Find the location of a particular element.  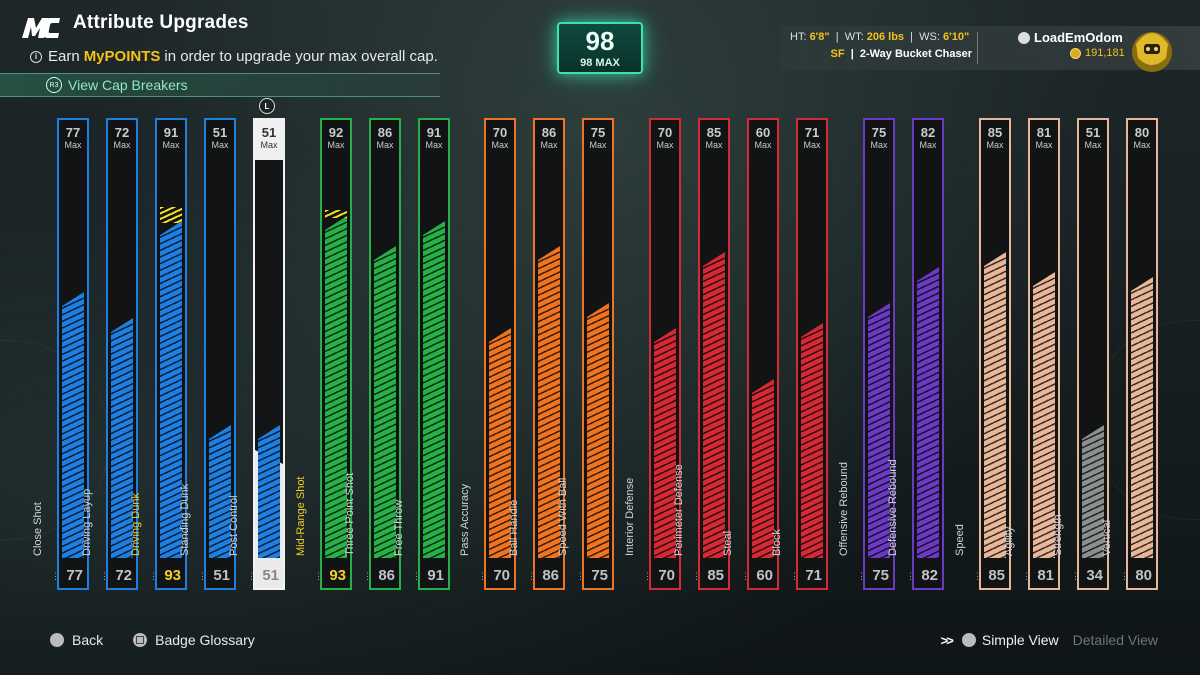

wingspan-label: WS: is located at coordinates (929, 37).